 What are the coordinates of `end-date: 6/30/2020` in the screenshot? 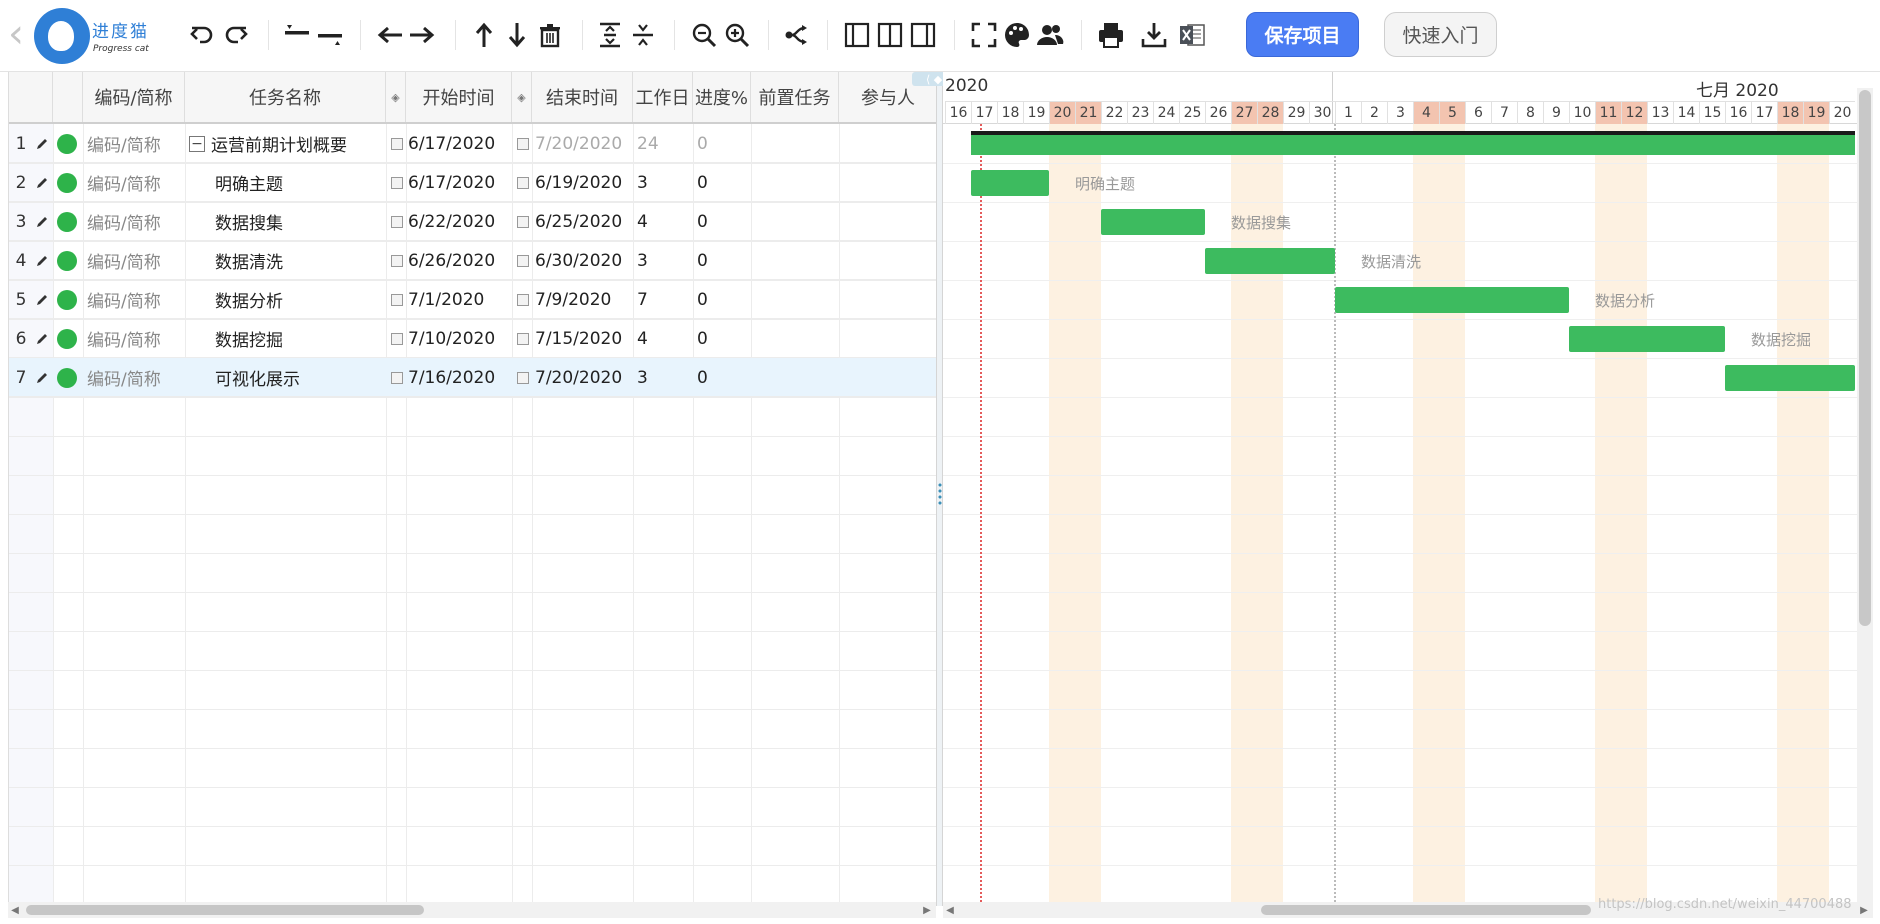 It's located at (584, 260).